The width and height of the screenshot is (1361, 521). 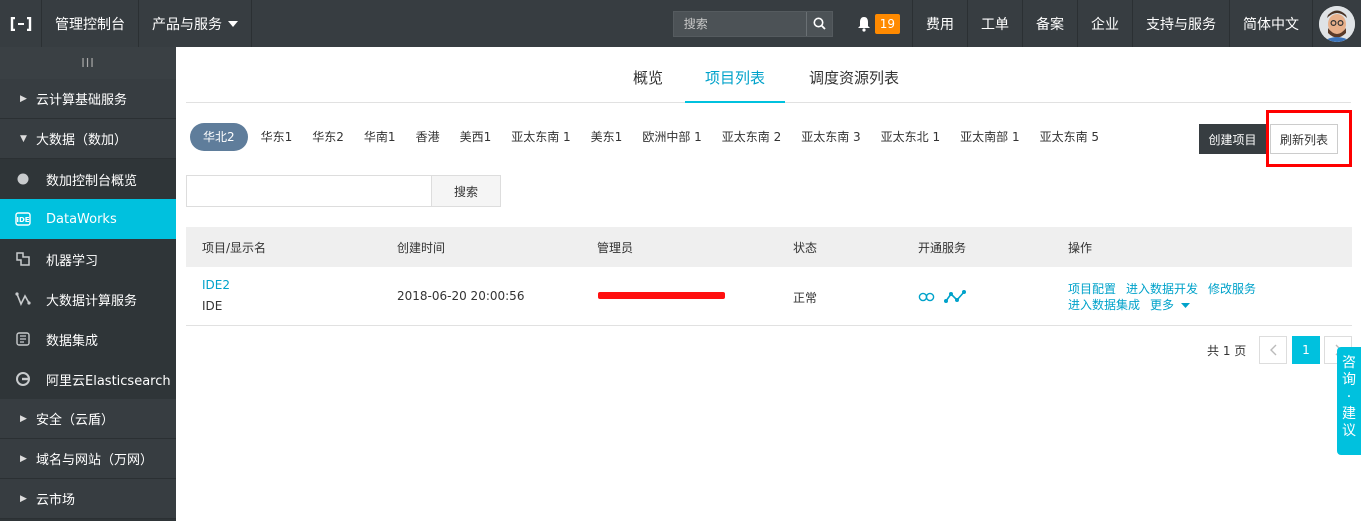 What do you see at coordinates (540, 137) in the screenshot?
I see `region-tab: 亚太东南 1` at bounding box center [540, 137].